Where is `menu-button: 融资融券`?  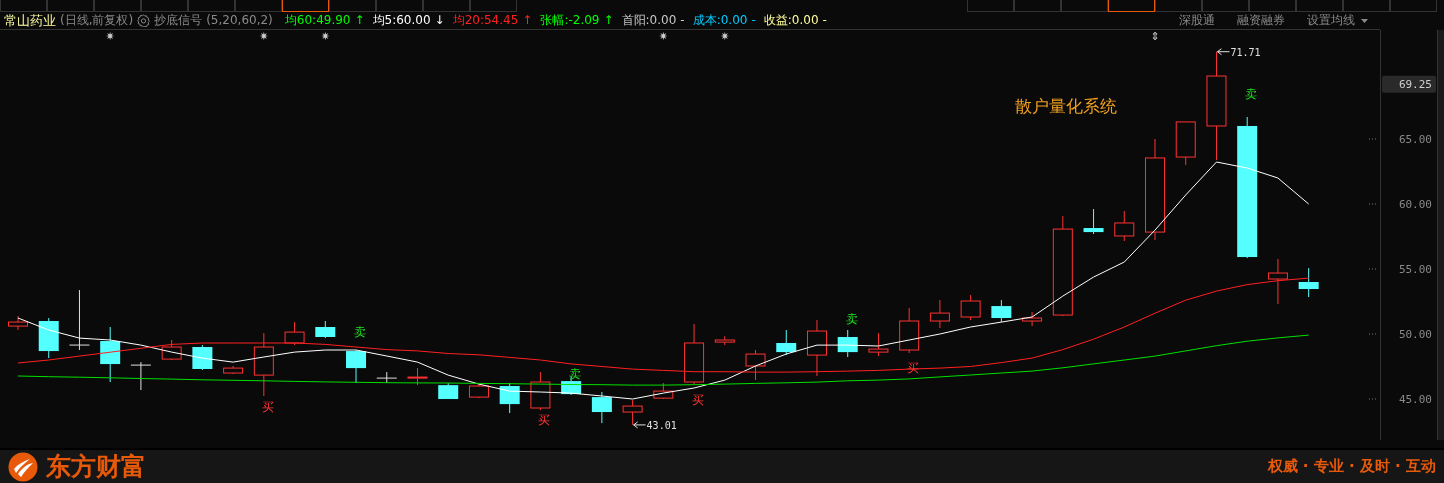
menu-button: 融资融券 is located at coordinates (1261, 20).